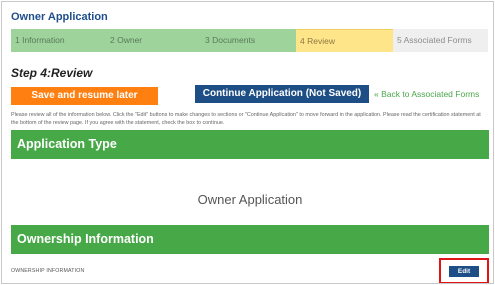  Describe the element at coordinates (282, 94) in the screenshot. I see `continue-application-button: Continue Application (Not Saved)` at that location.